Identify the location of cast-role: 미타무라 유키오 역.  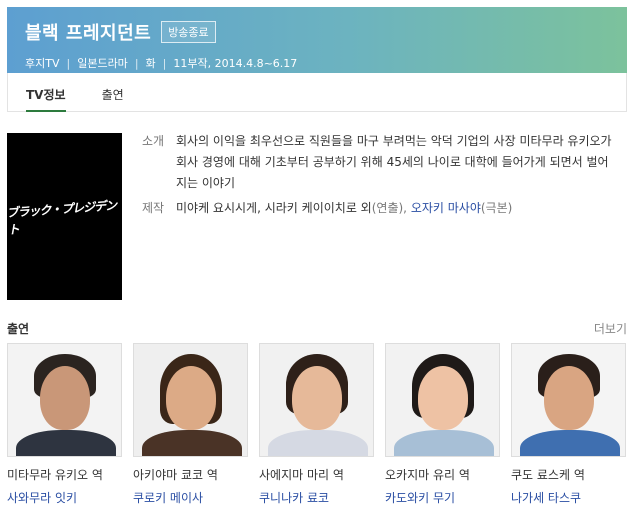
(55, 475).